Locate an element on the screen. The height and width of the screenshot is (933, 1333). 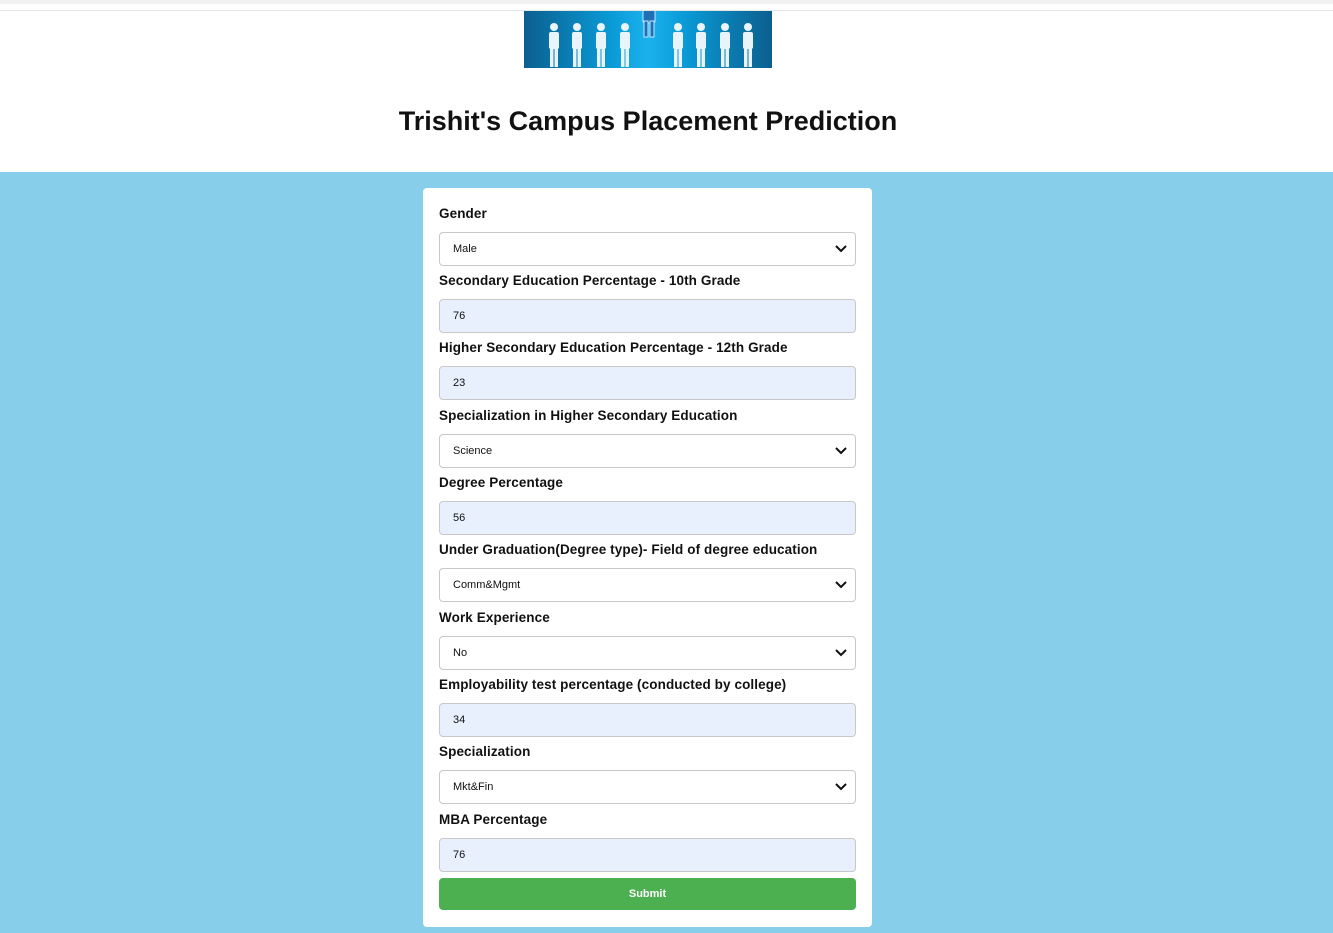
specialization-select: Mkt&Fin is located at coordinates (647, 787).